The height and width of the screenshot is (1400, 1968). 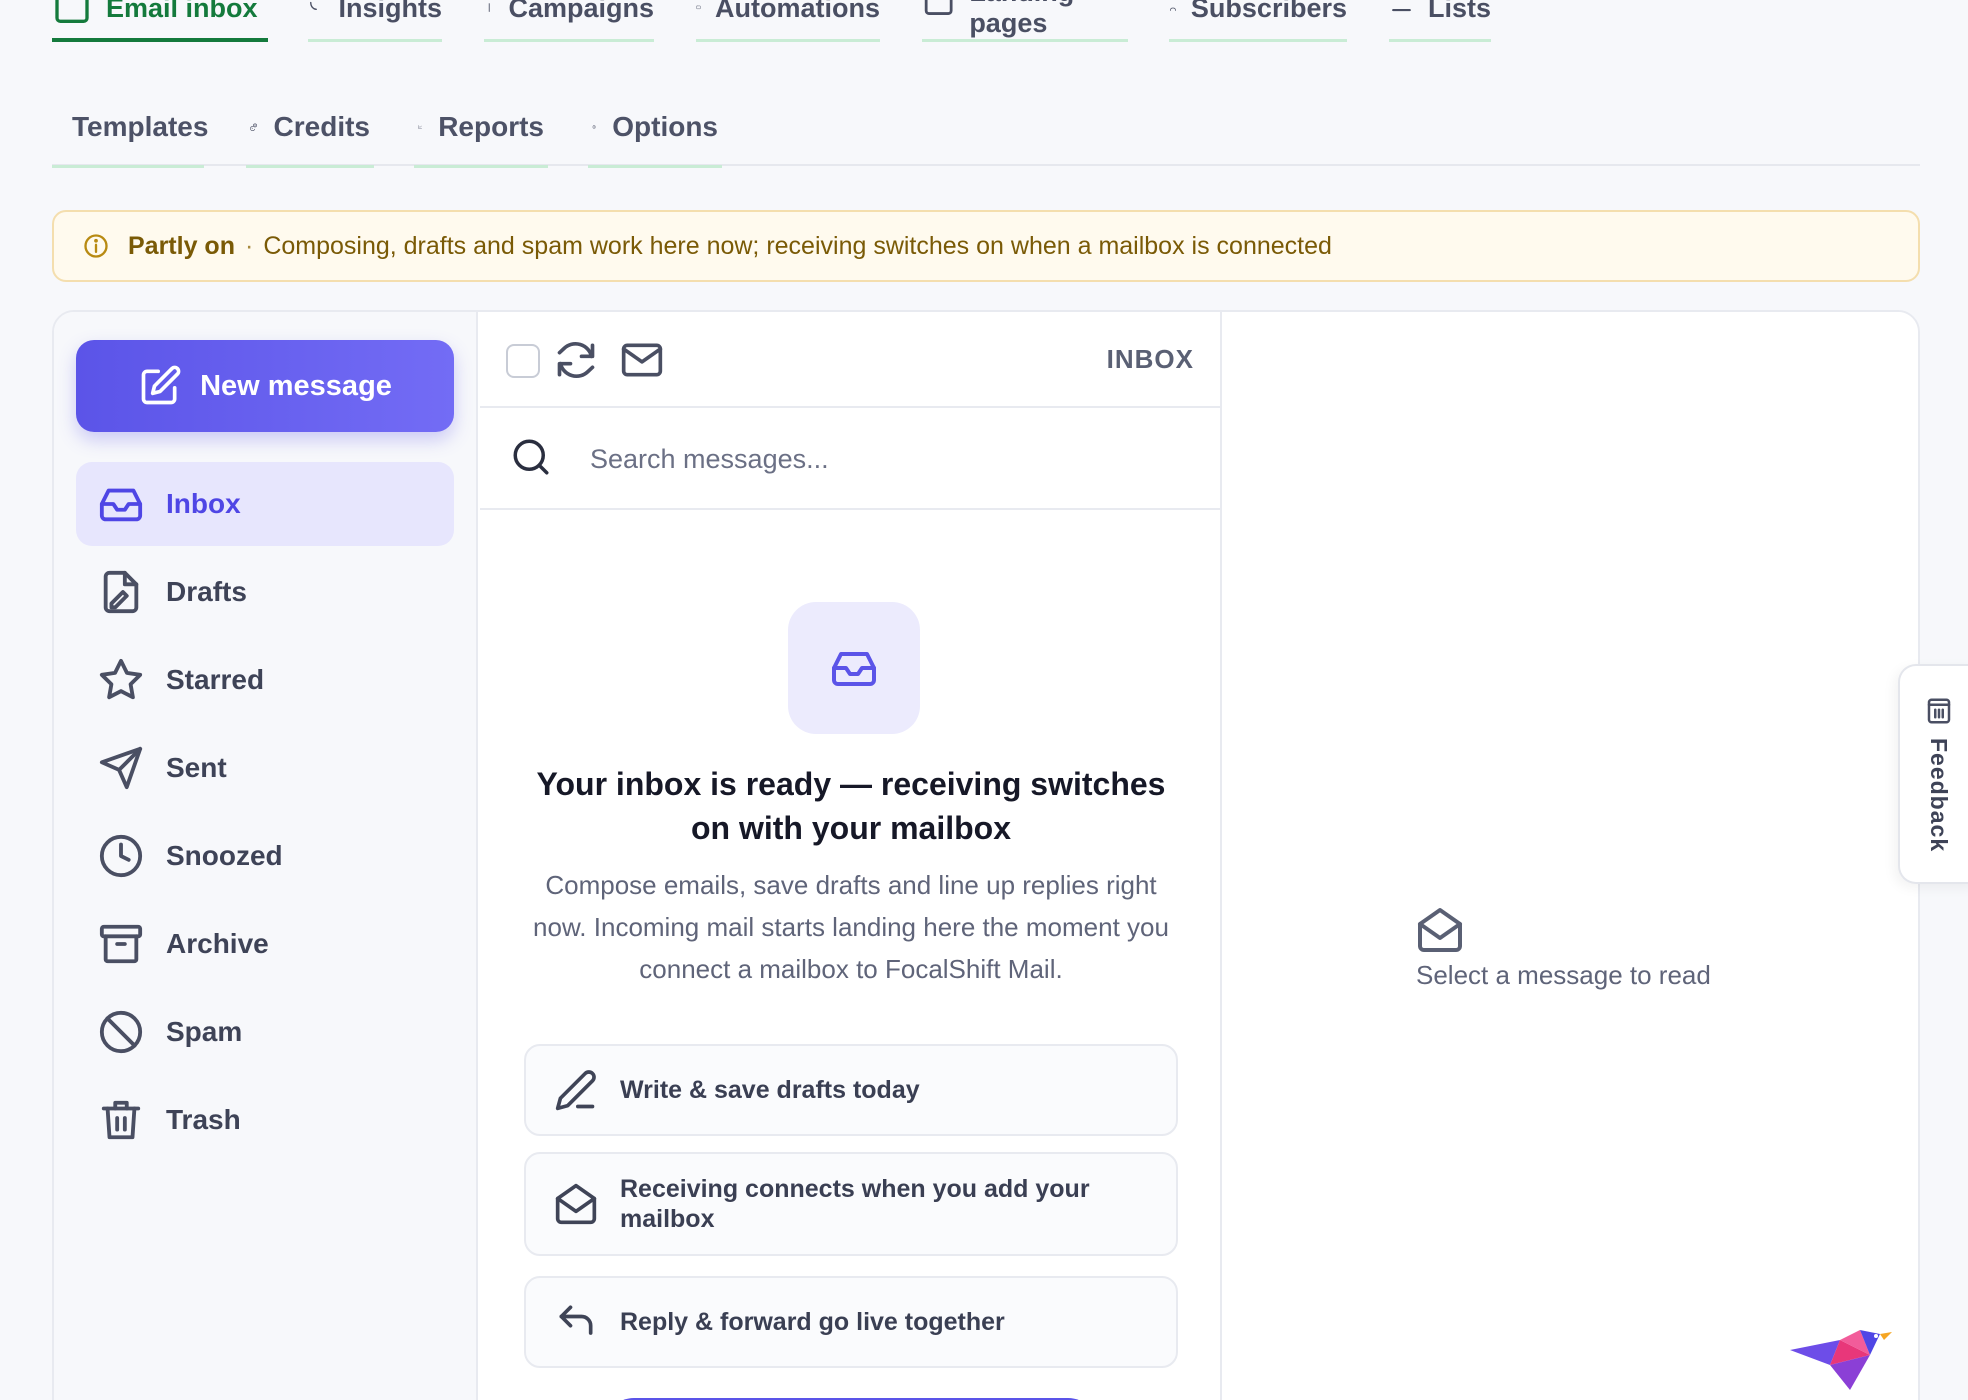 I want to click on tab-credits: Credits, so click(x=310, y=128).